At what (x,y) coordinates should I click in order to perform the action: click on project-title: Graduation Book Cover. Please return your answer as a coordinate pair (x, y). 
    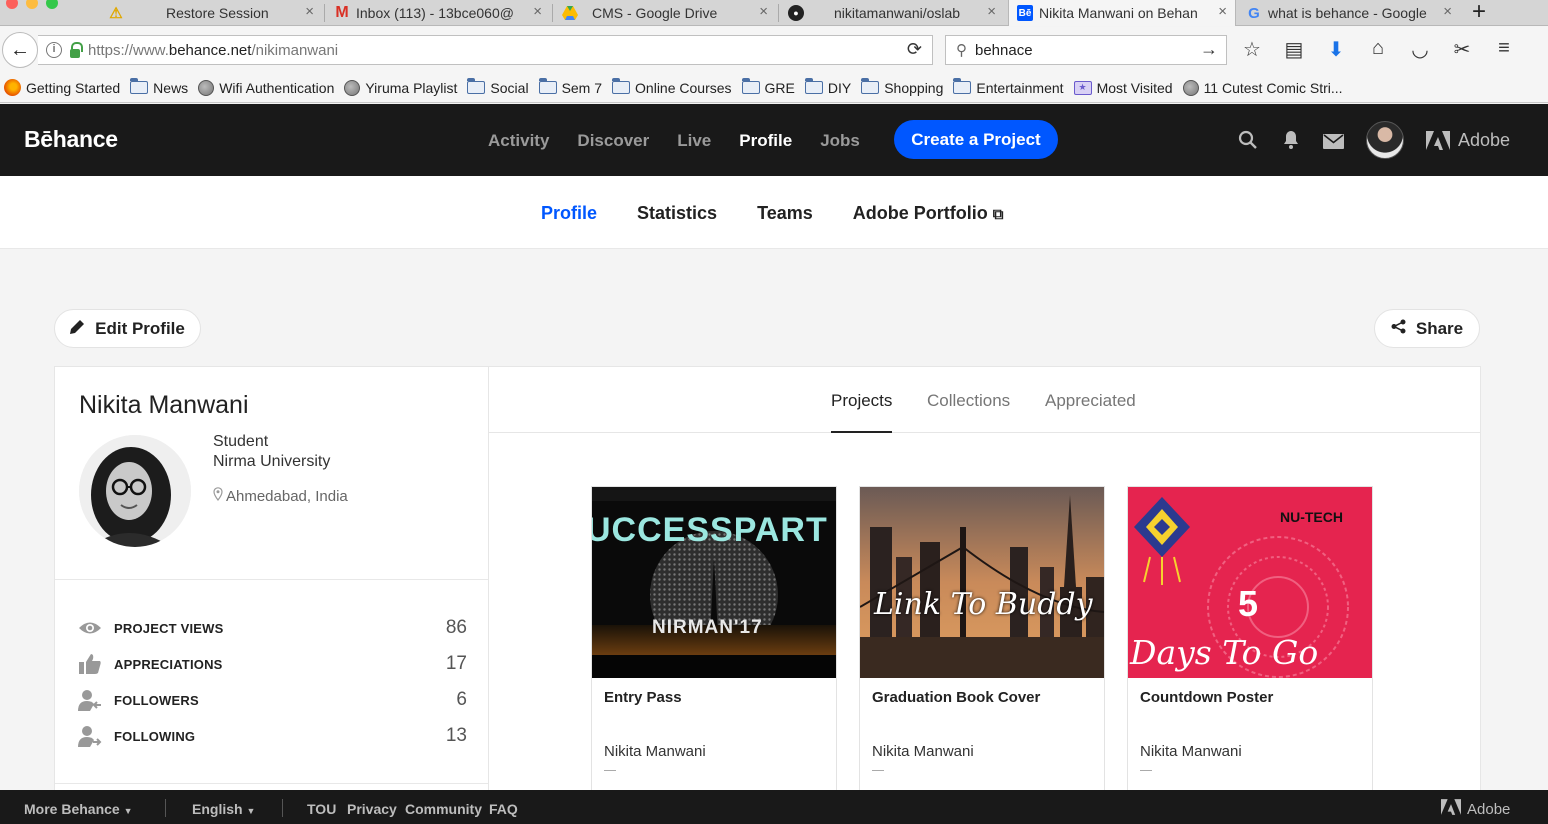
    Looking at the image, I should click on (956, 697).